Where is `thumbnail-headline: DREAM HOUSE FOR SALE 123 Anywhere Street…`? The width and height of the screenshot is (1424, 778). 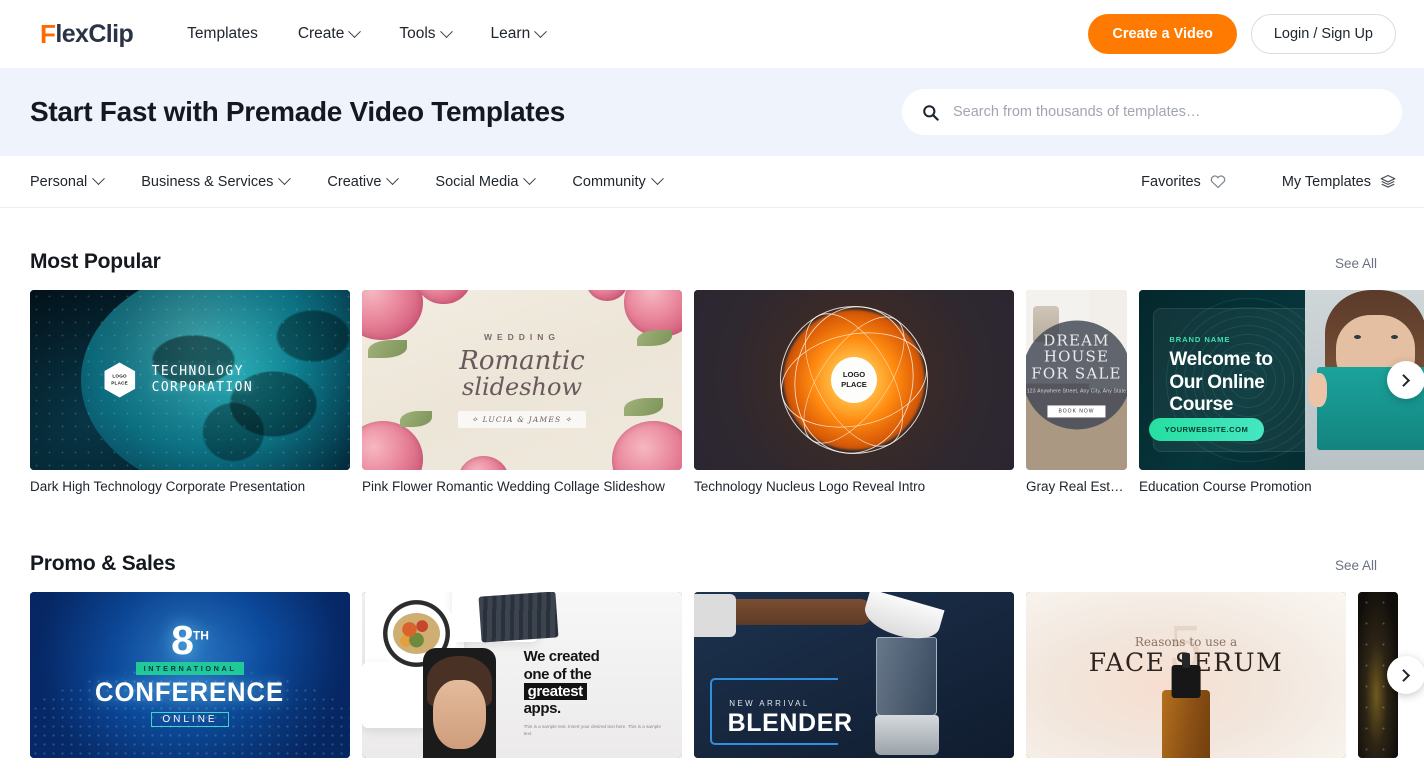 thumbnail-headline: DREAM HOUSE FOR SALE 123 Anywhere Street… is located at coordinates (1076, 375).